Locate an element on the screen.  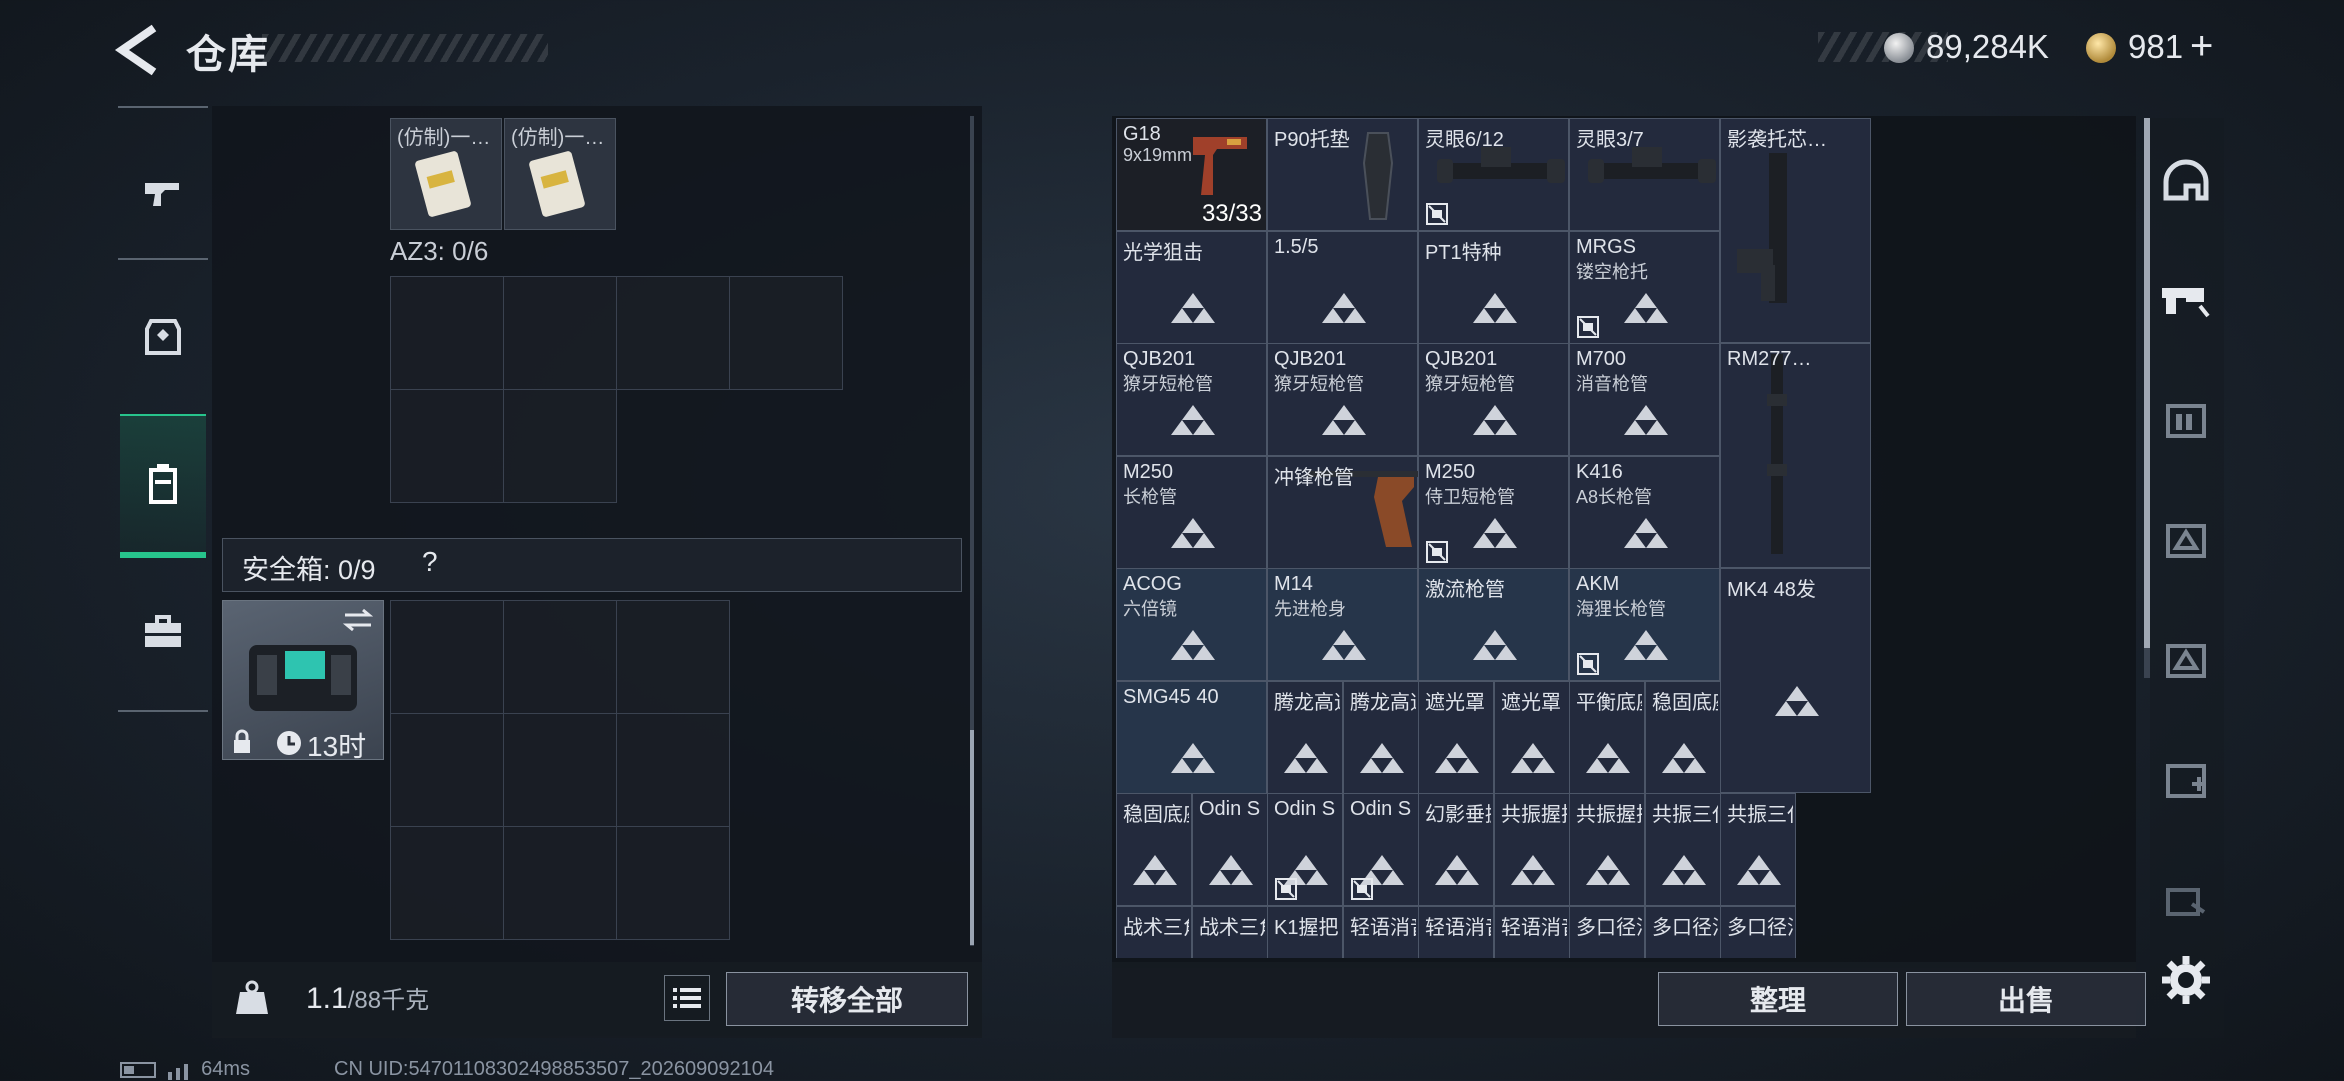
rail-tab-armor is located at coordinates (163, 337).